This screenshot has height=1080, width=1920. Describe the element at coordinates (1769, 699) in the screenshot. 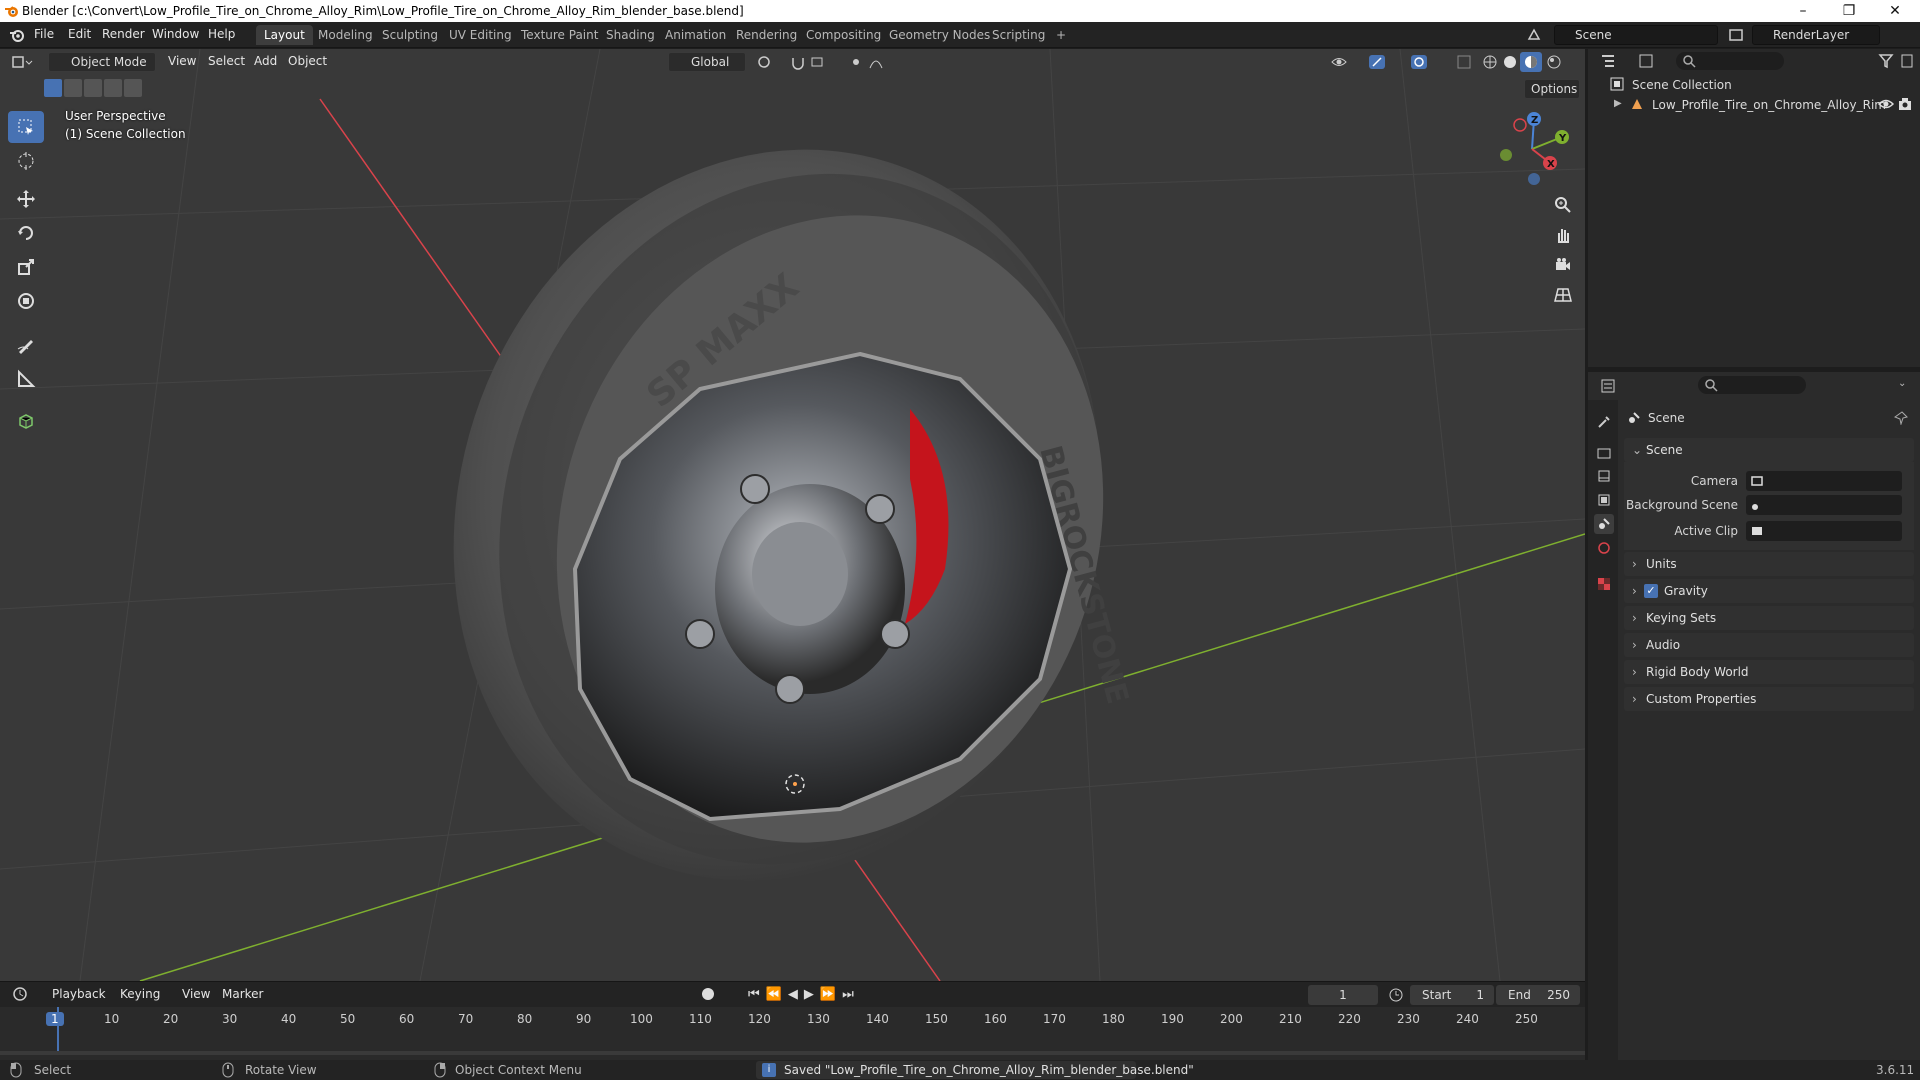

I see `custom-properties-panel: › Custom Properties` at that location.